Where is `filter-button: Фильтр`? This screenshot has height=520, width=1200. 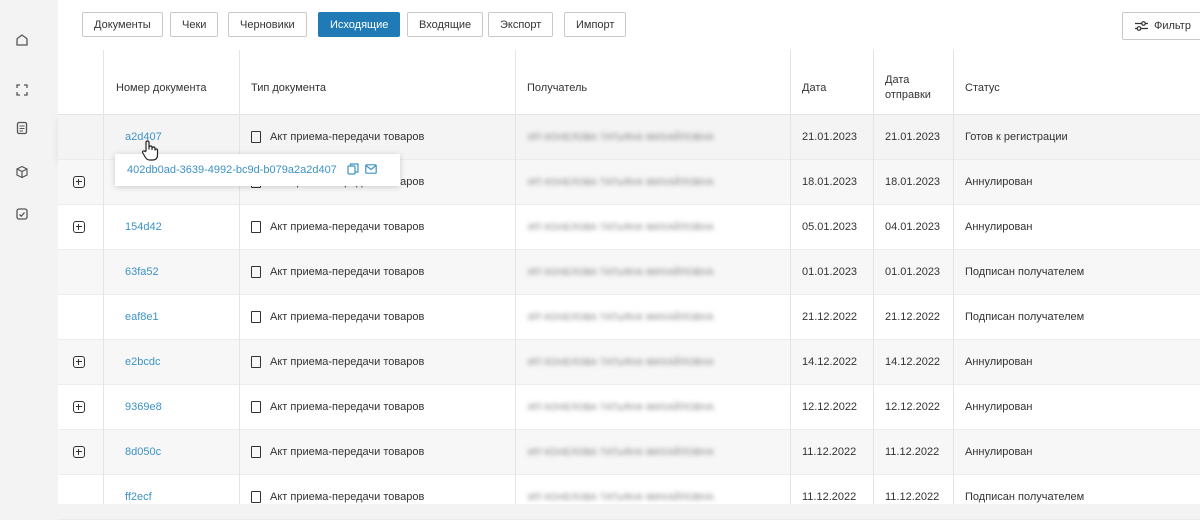 filter-button: Фильтр is located at coordinates (1161, 26).